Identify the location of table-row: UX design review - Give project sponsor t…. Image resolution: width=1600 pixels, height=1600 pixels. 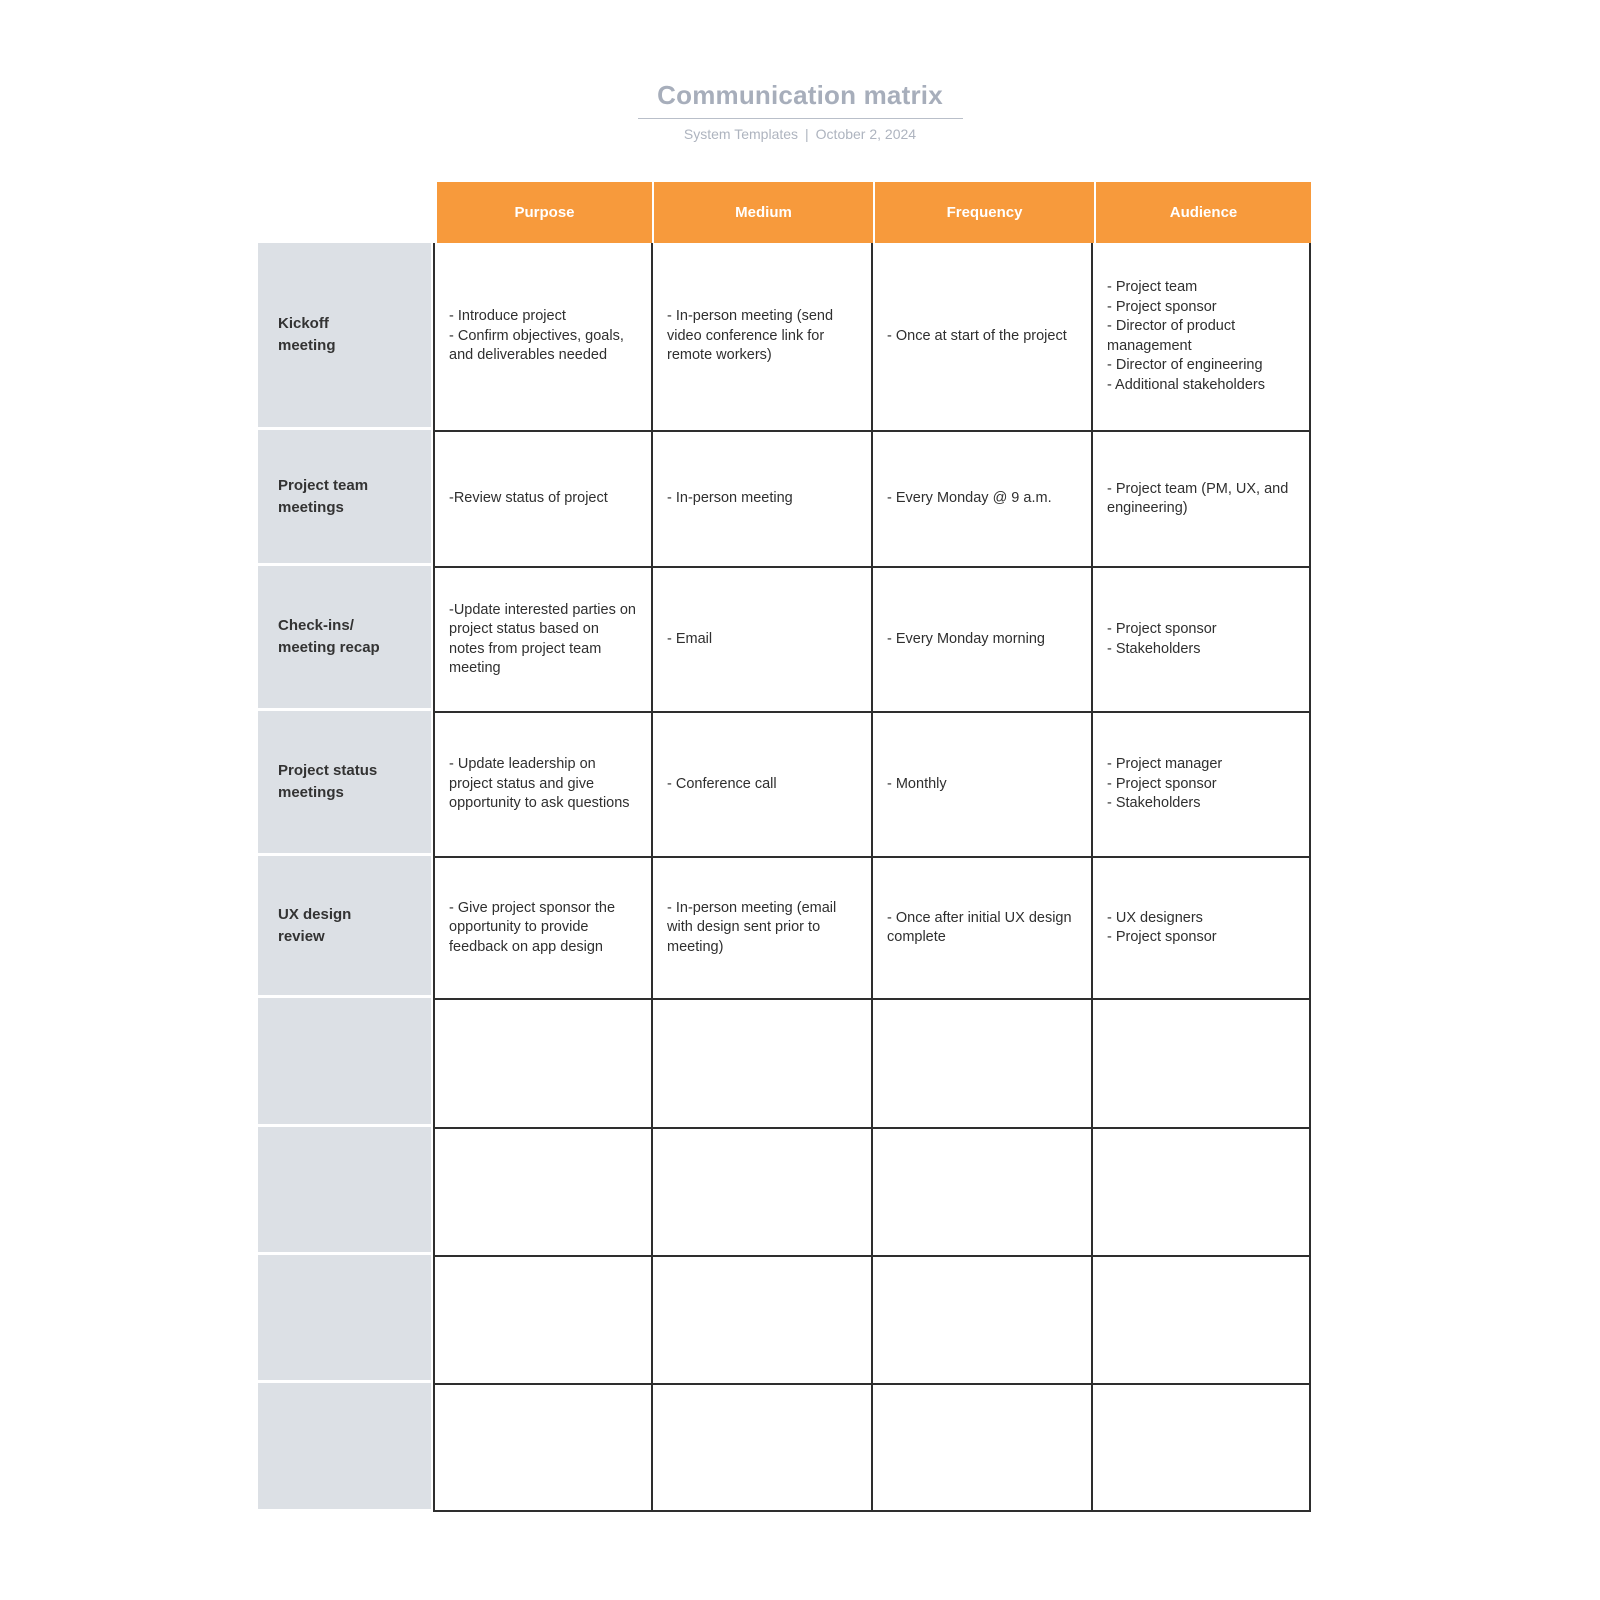
(784, 927).